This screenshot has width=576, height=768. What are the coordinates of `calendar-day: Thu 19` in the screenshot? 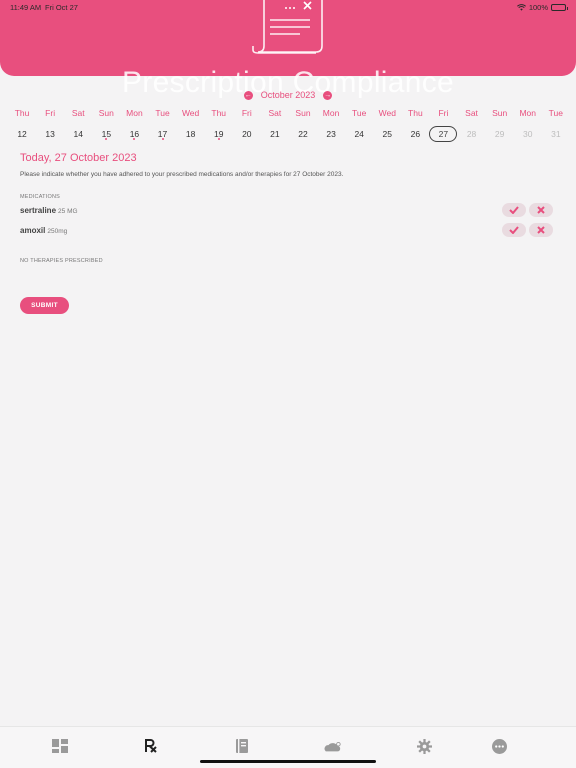 It's located at (219, 125).